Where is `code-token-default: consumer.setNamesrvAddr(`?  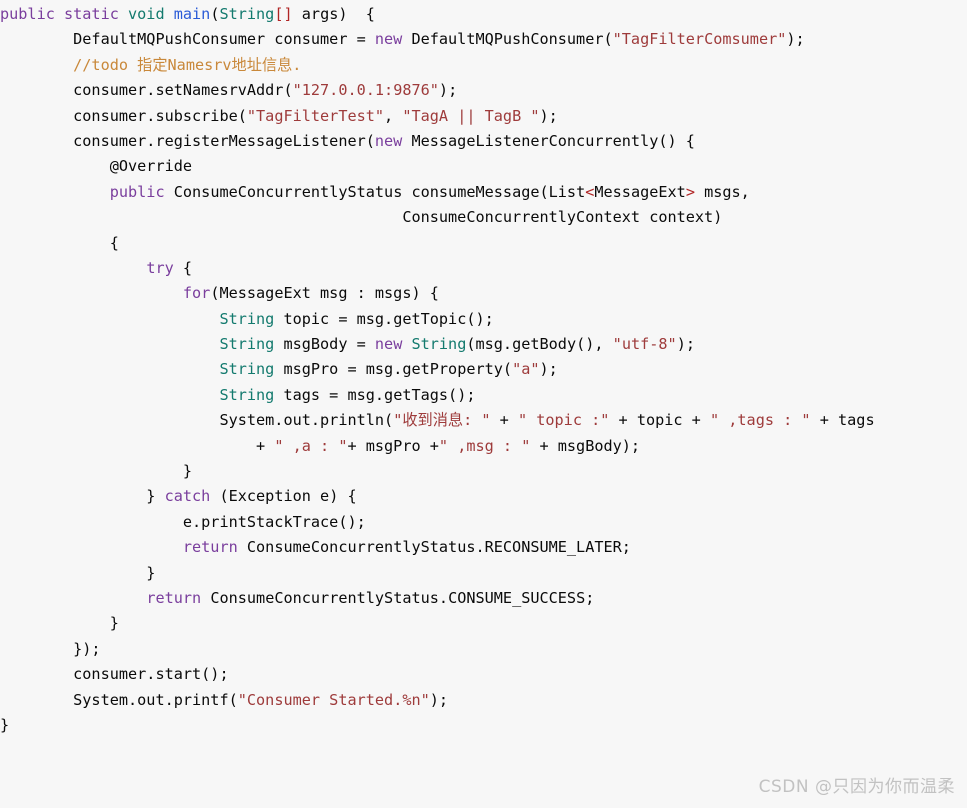 code-token-default: consumer.setNamesrvAddr( is located at coordinates (146, 90).